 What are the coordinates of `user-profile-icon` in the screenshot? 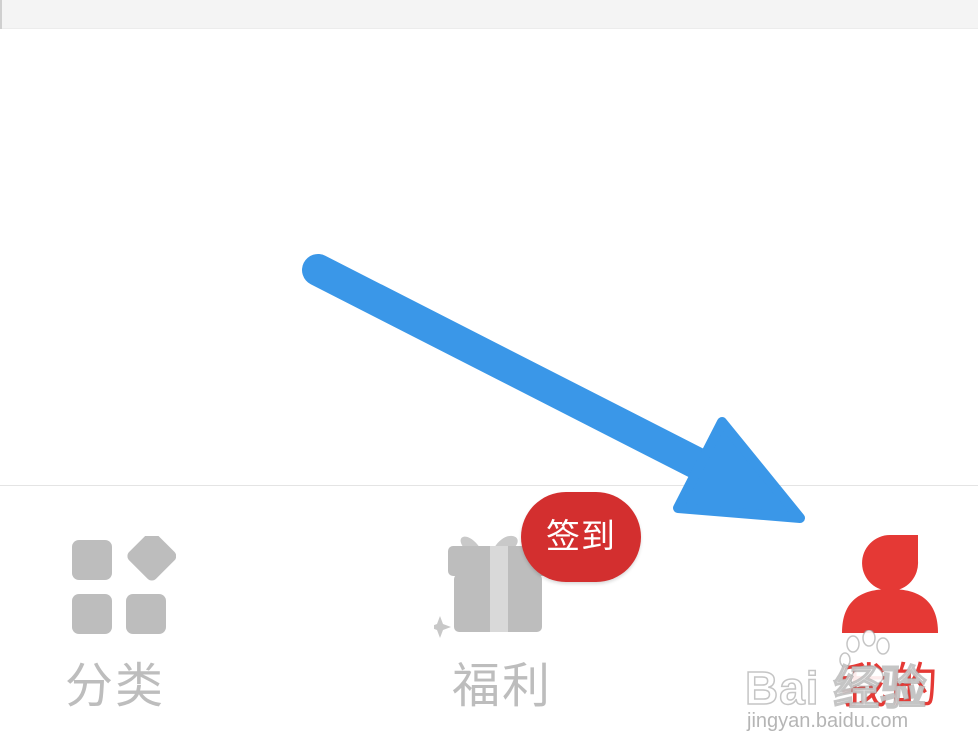 It's located at (890, 583).